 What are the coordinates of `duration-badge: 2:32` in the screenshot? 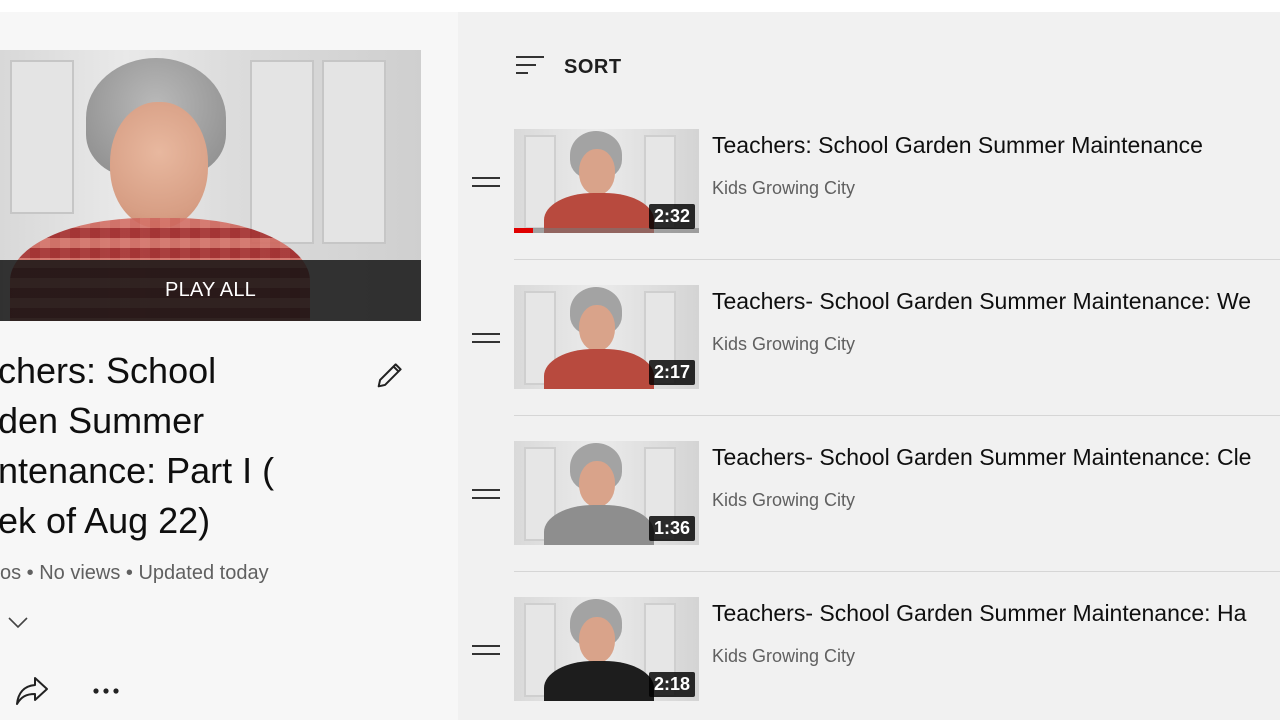 It's located at (671, 216).